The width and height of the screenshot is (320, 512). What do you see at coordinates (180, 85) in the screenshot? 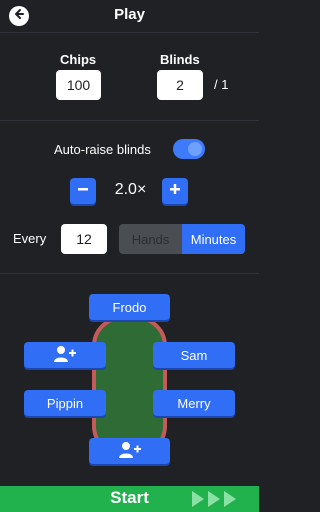
I see `blinds-input: 2` at bounding box center [180, 85].